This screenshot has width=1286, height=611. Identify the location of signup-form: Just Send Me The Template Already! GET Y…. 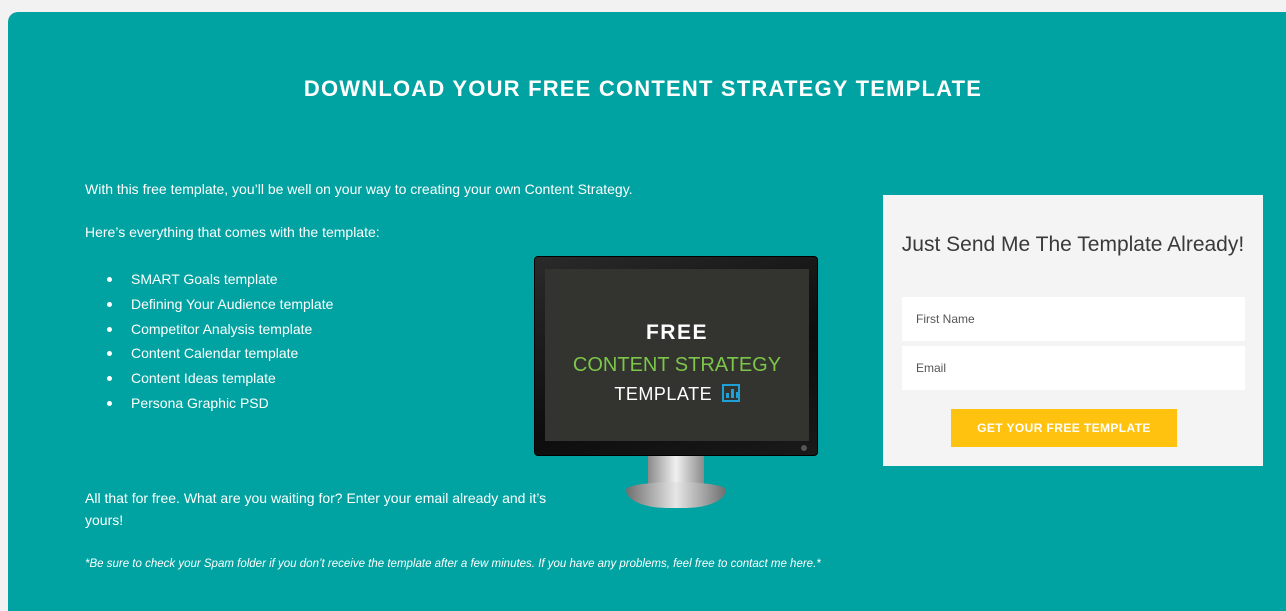
(1073, 330).